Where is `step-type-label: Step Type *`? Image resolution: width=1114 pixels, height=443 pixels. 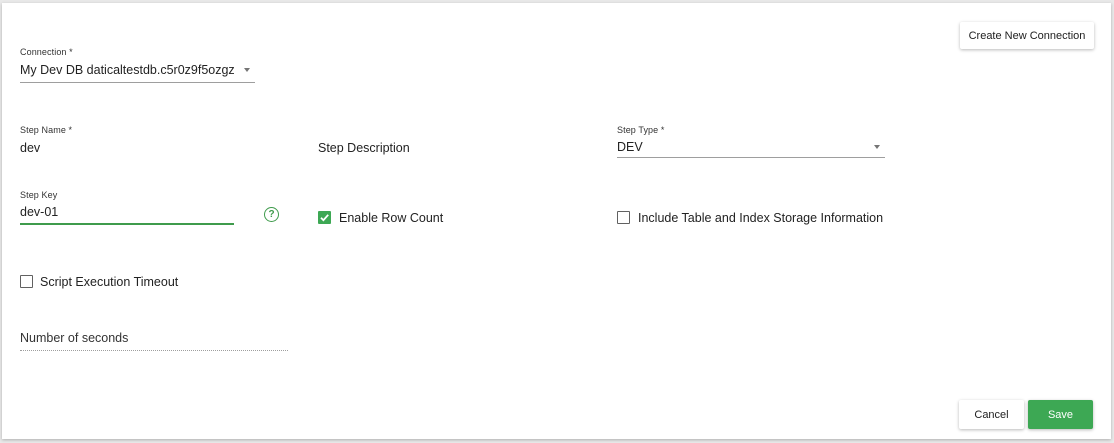 step-type-label: Step Type * is located at coordinates (641, 130).